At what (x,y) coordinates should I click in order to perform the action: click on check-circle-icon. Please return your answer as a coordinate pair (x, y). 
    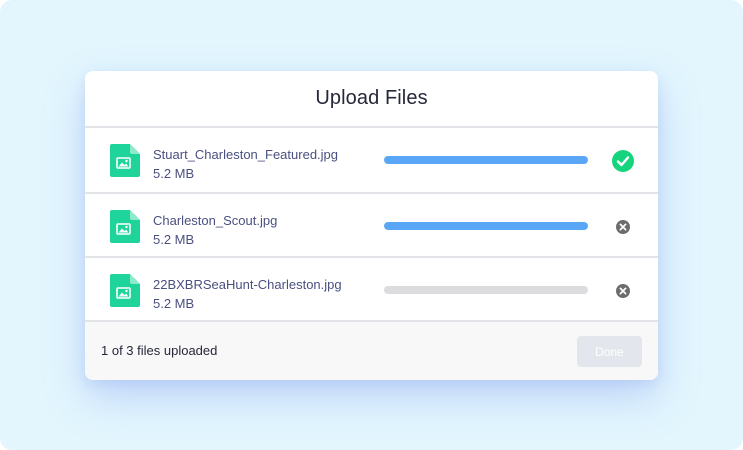
    Looking at the image, I should click on (623, 161).